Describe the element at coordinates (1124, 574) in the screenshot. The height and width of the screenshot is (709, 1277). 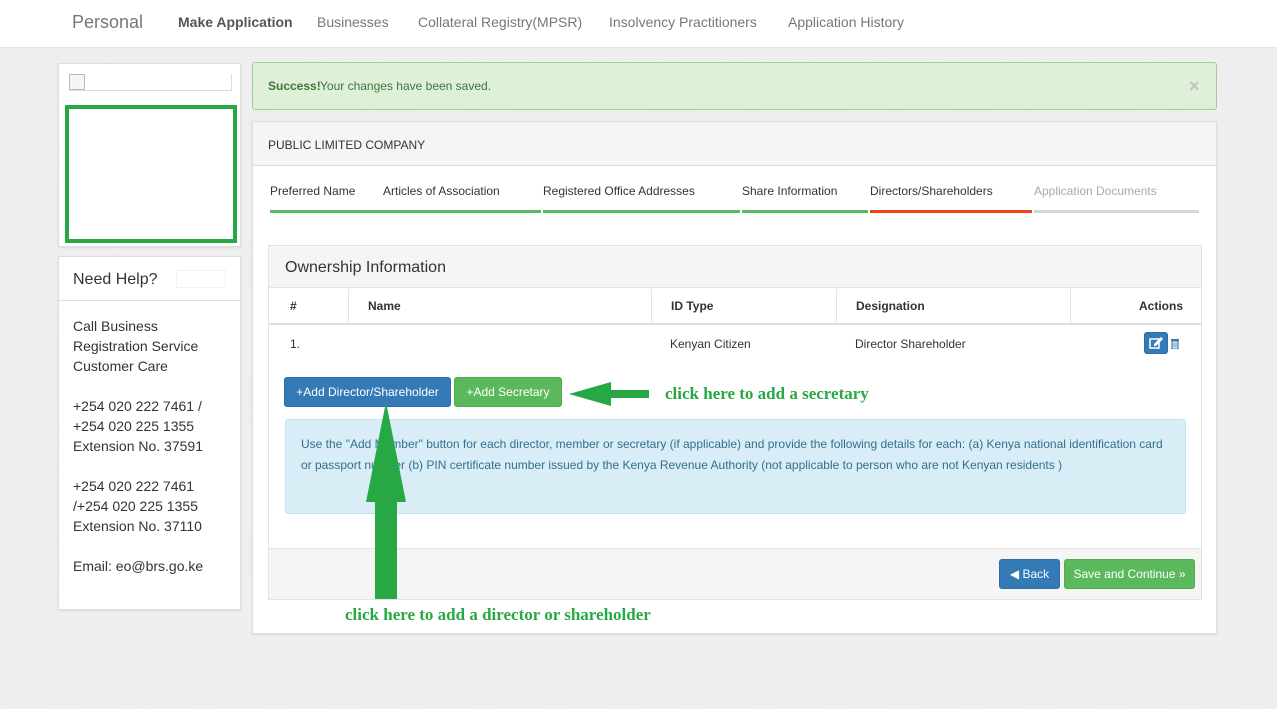
I see `save-label: Save and Continue` at that location.